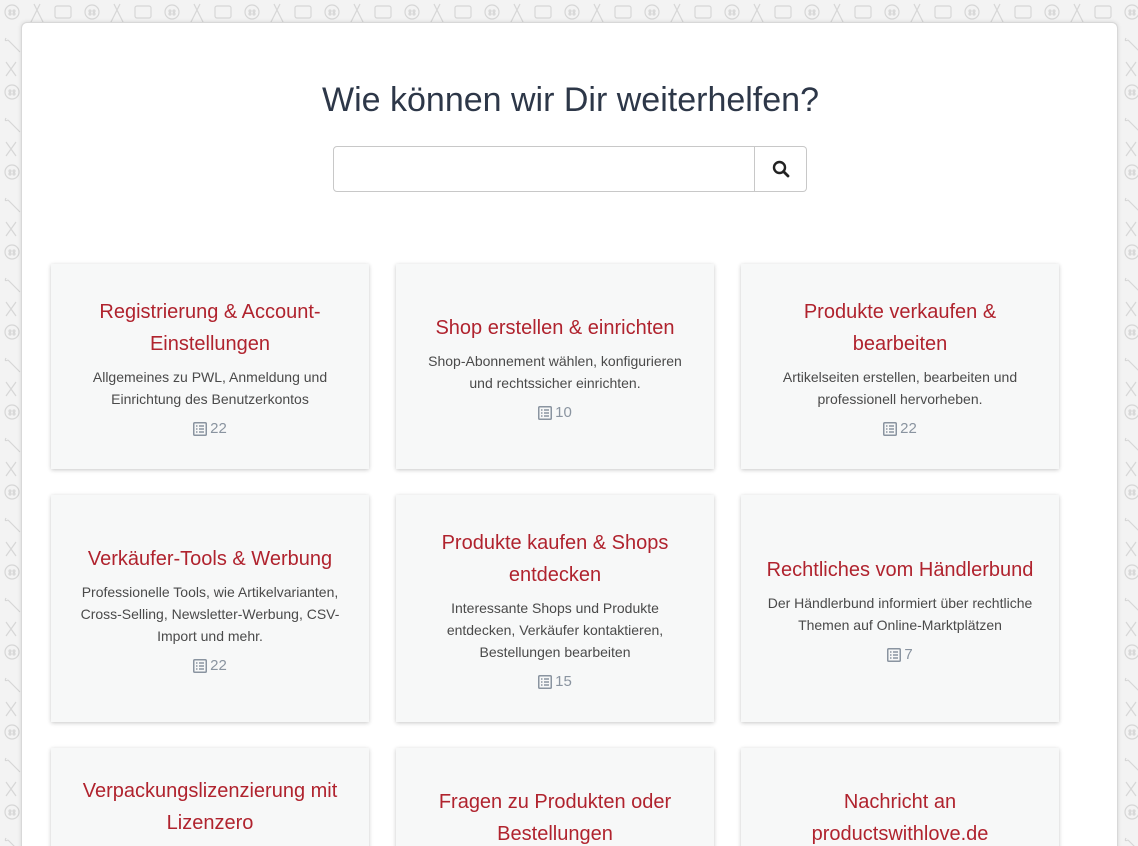  What do you see at coordinates (210, 559) in the screenshot?
I see `category-title: Verkäufer-Tools & Werbung` at bounding box center [210, 559].